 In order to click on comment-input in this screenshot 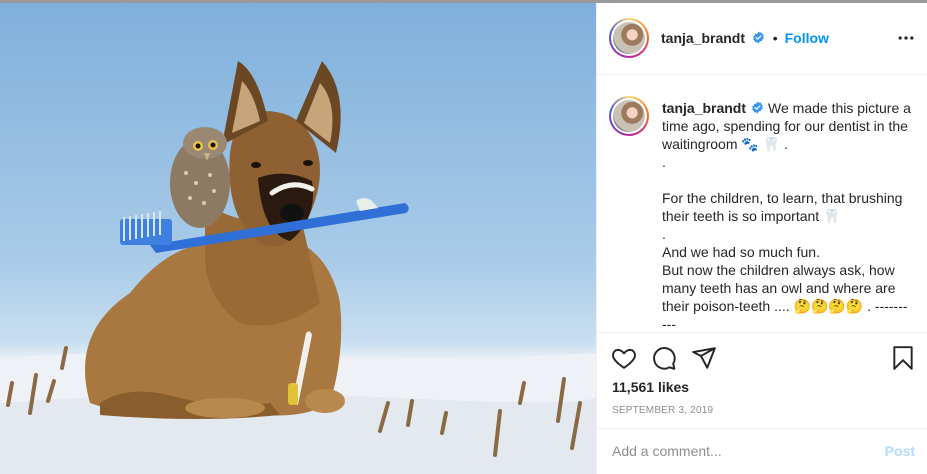, I will do `click(732, 451)`.